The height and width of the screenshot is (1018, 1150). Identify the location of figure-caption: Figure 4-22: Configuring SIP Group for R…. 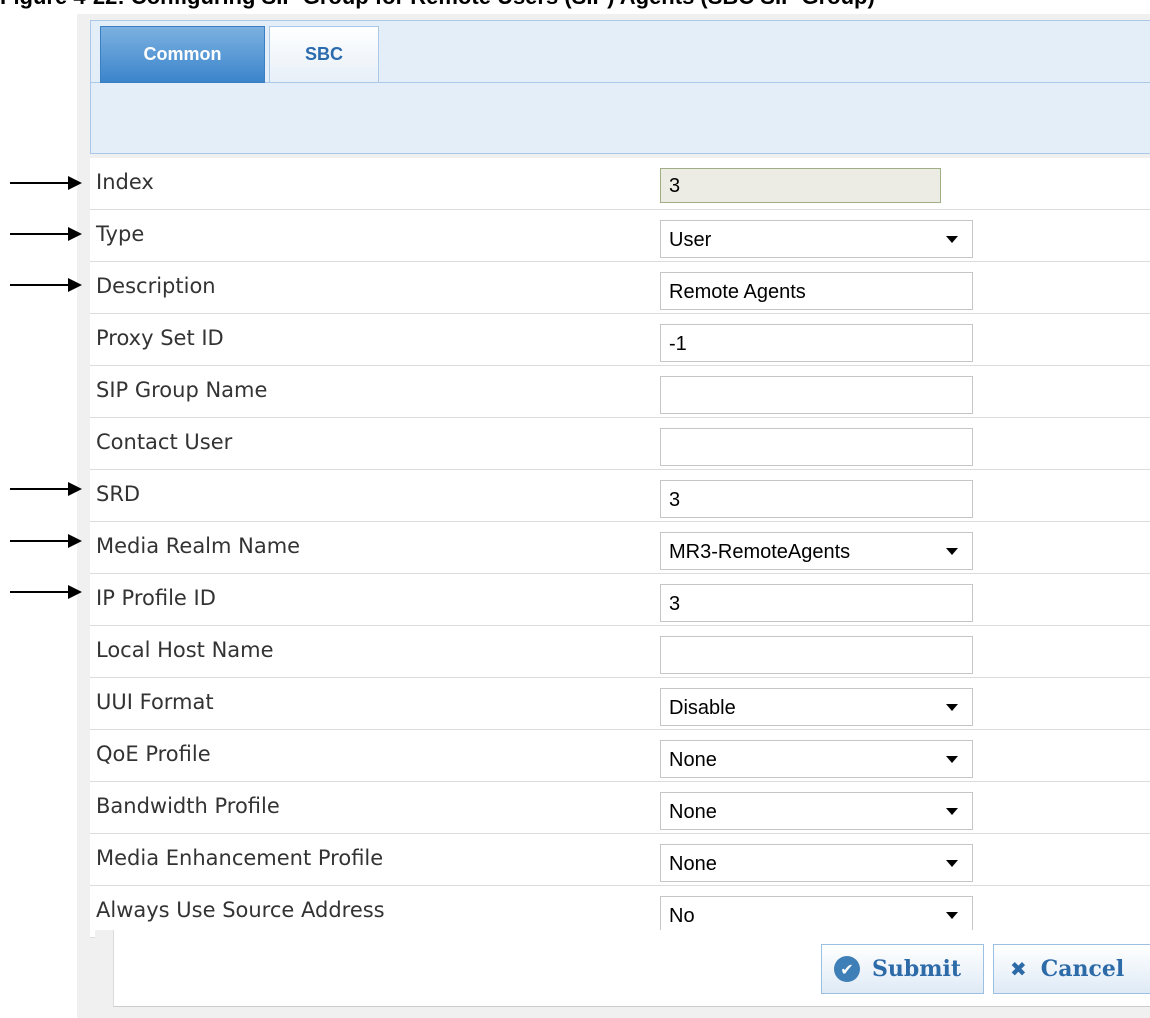
(575, 4).